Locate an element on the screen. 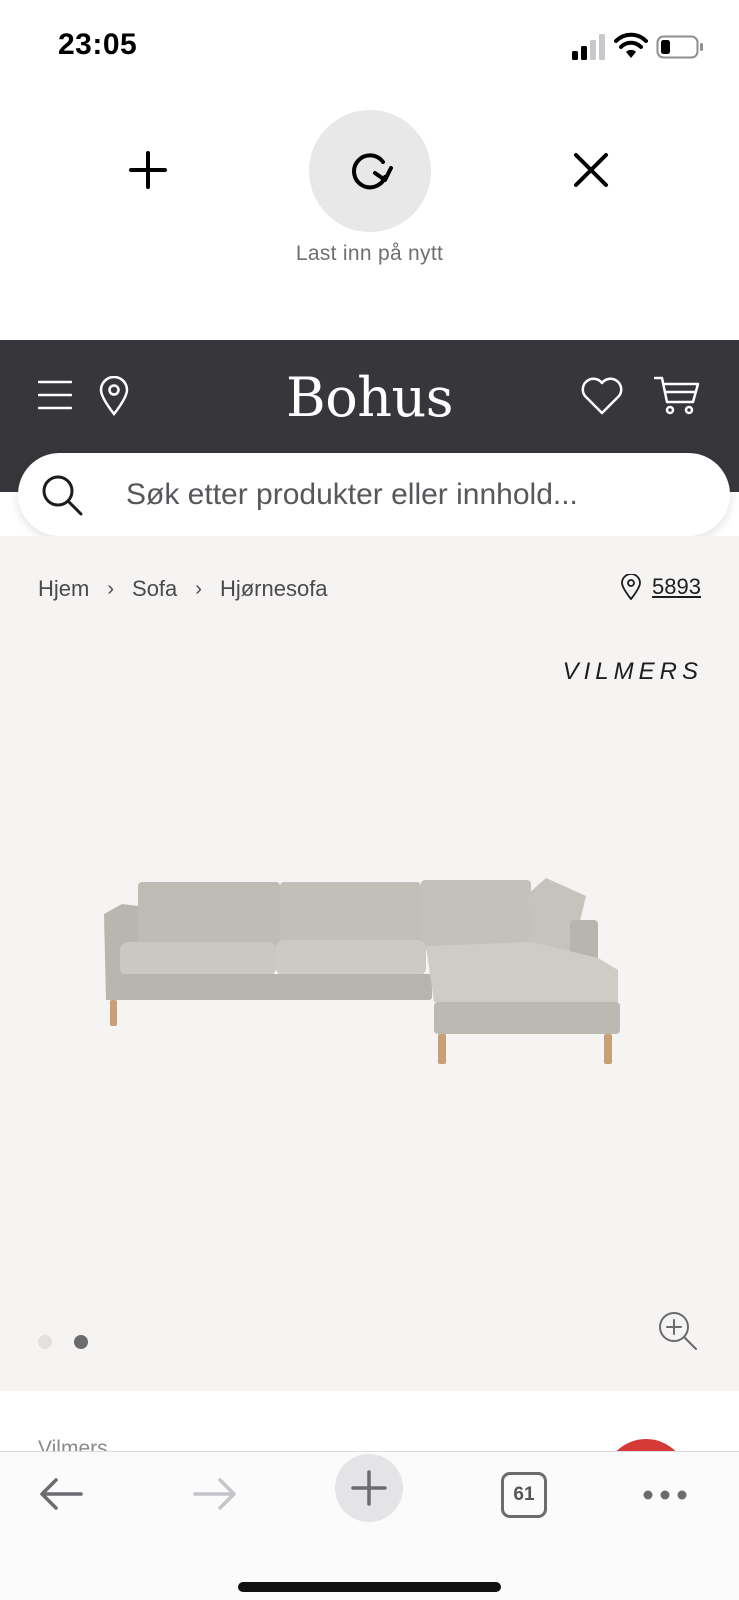  breadcrumb-item-corner-sofa: Hjørnesofa is located at coordinates (274, 589).